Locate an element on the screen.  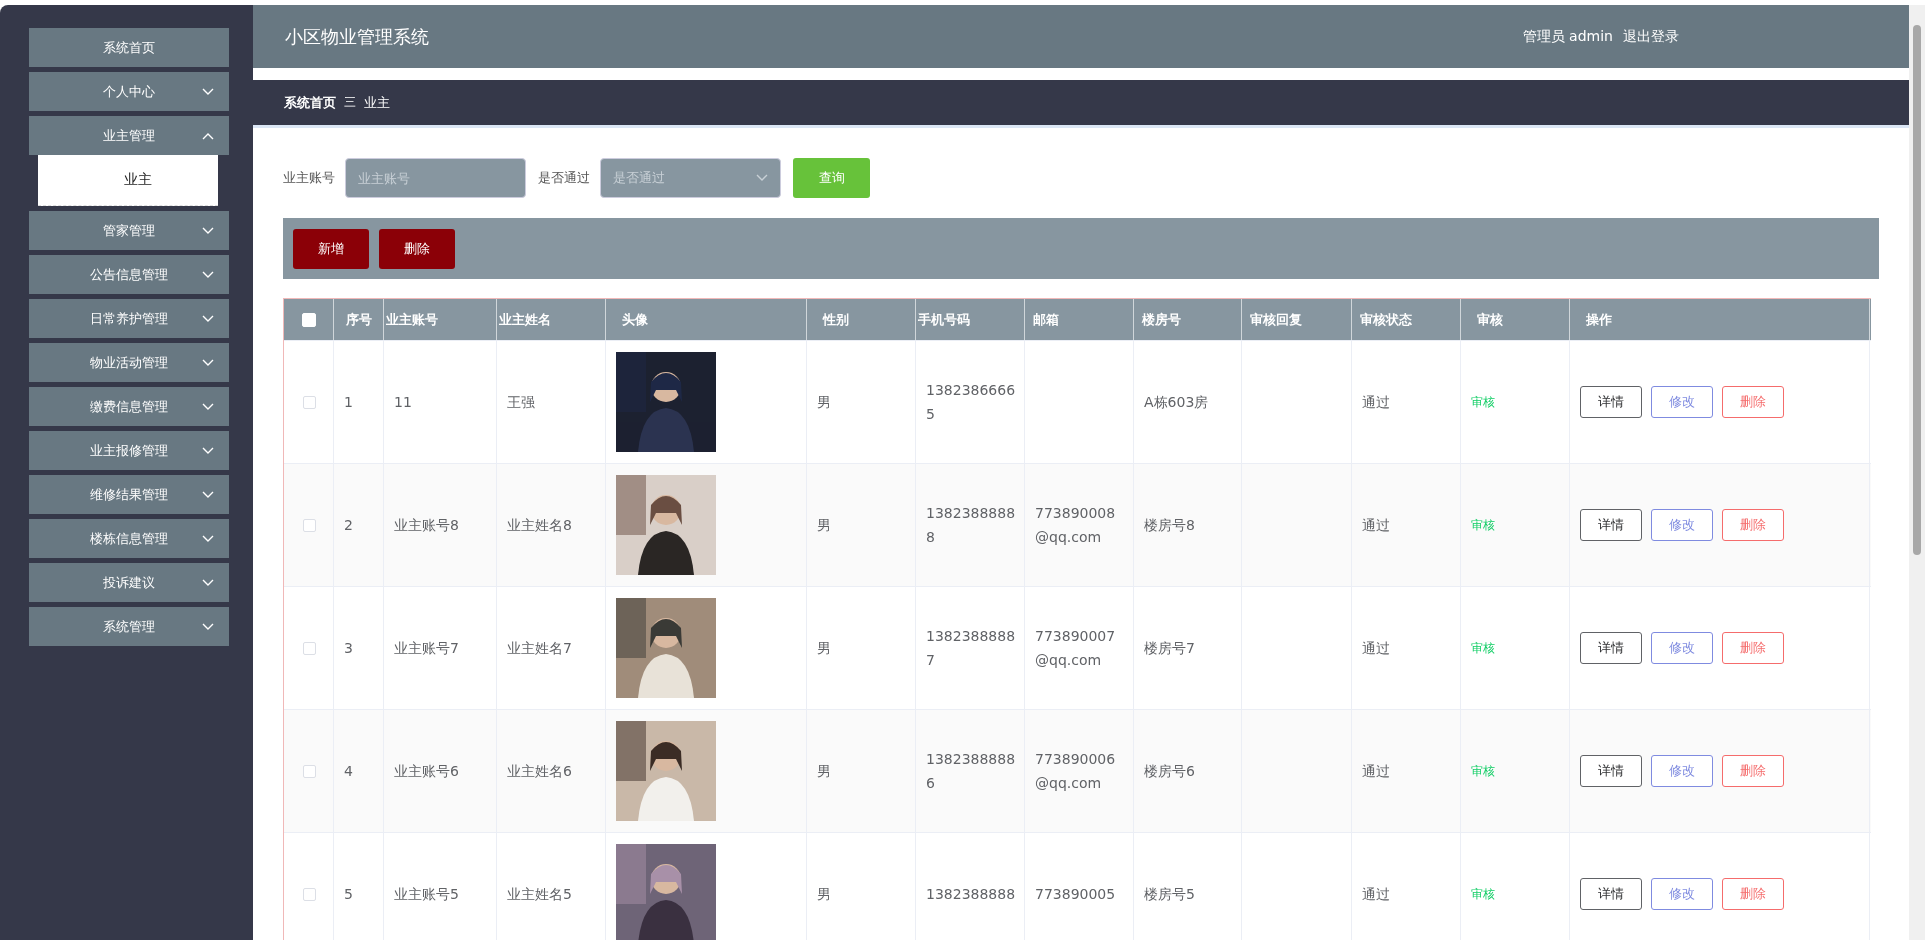
table-cell-text: 773890007@qq.com is located at coordinates (1076, 648).